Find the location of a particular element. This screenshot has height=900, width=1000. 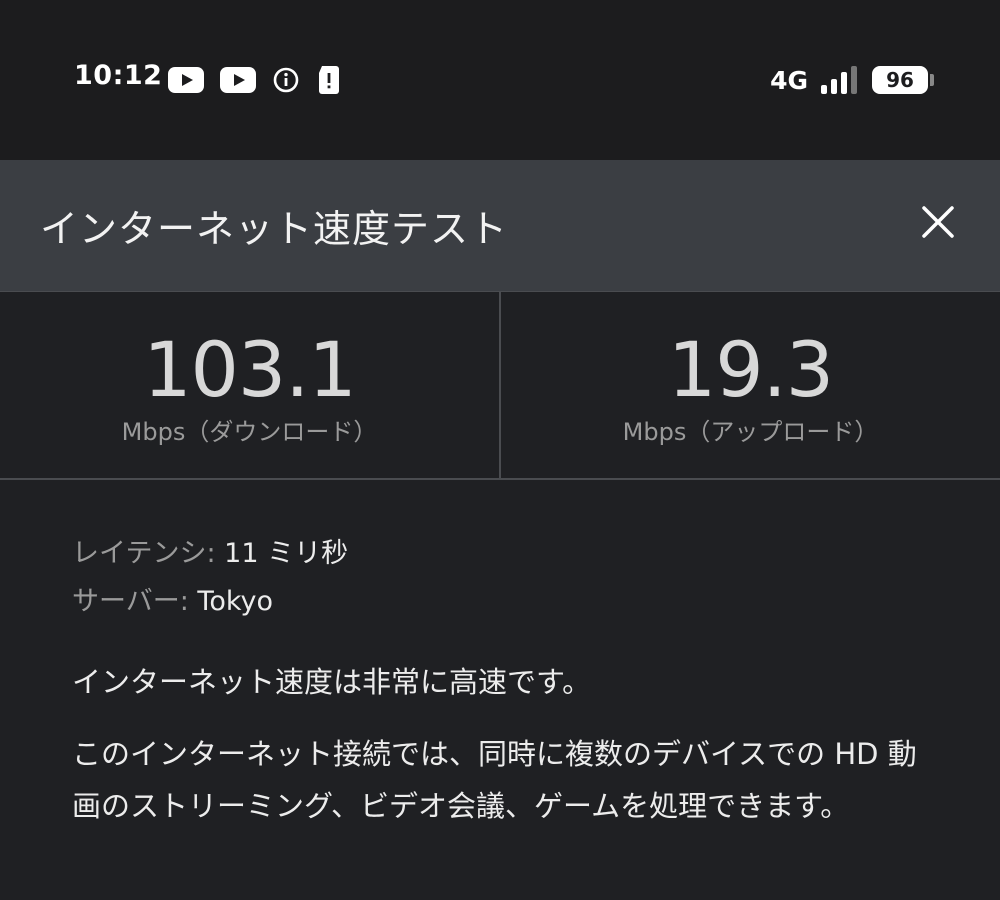

battery-icon: 96 is located at coordinates (903, 80).